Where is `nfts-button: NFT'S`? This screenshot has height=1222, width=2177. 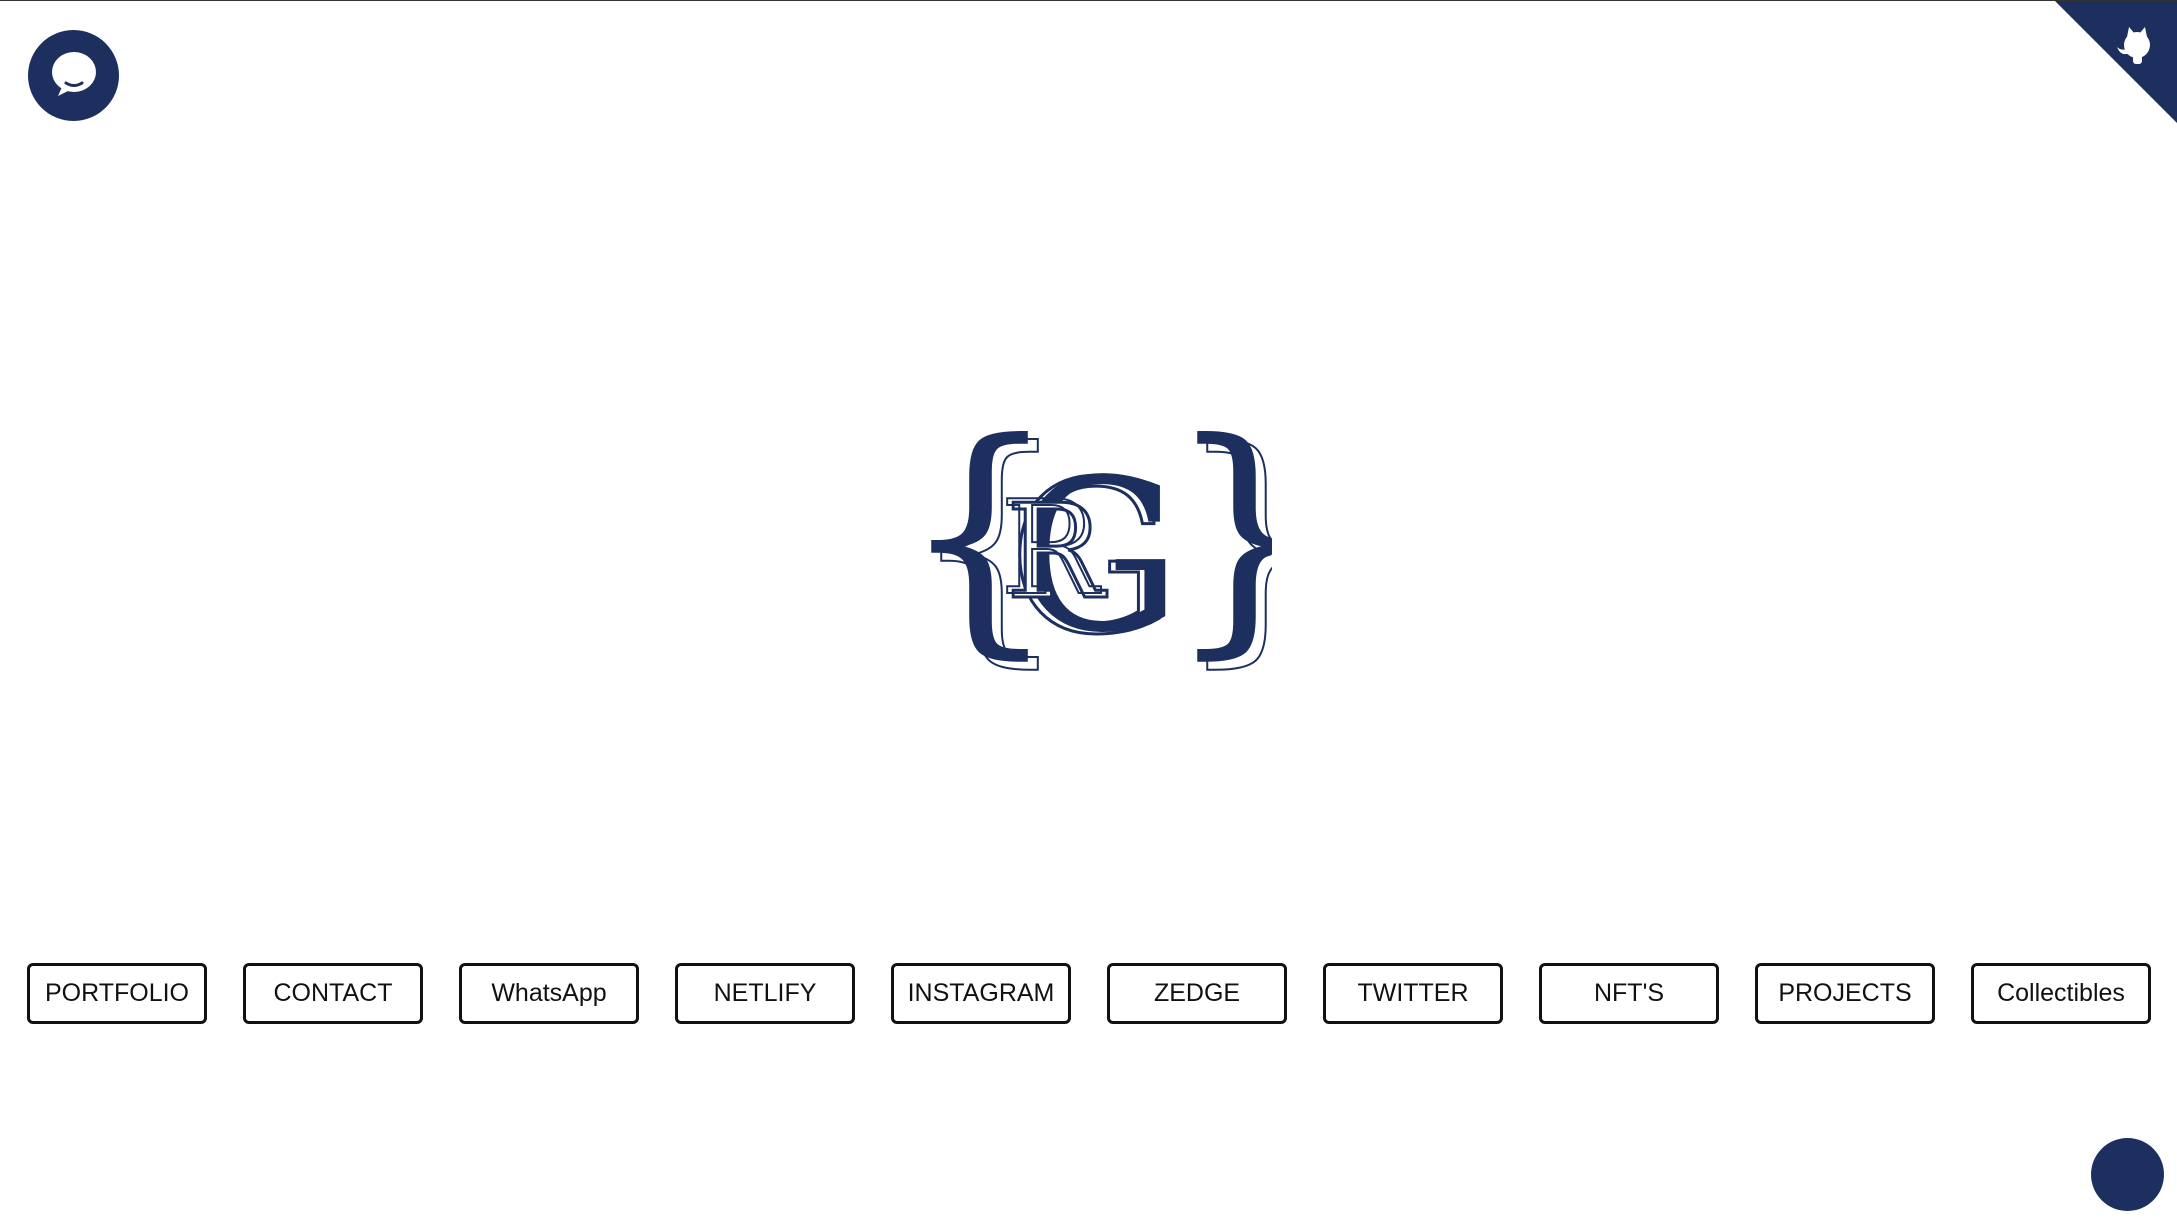 nfts-button: NFT'S is located at coordinates (1629, 993).